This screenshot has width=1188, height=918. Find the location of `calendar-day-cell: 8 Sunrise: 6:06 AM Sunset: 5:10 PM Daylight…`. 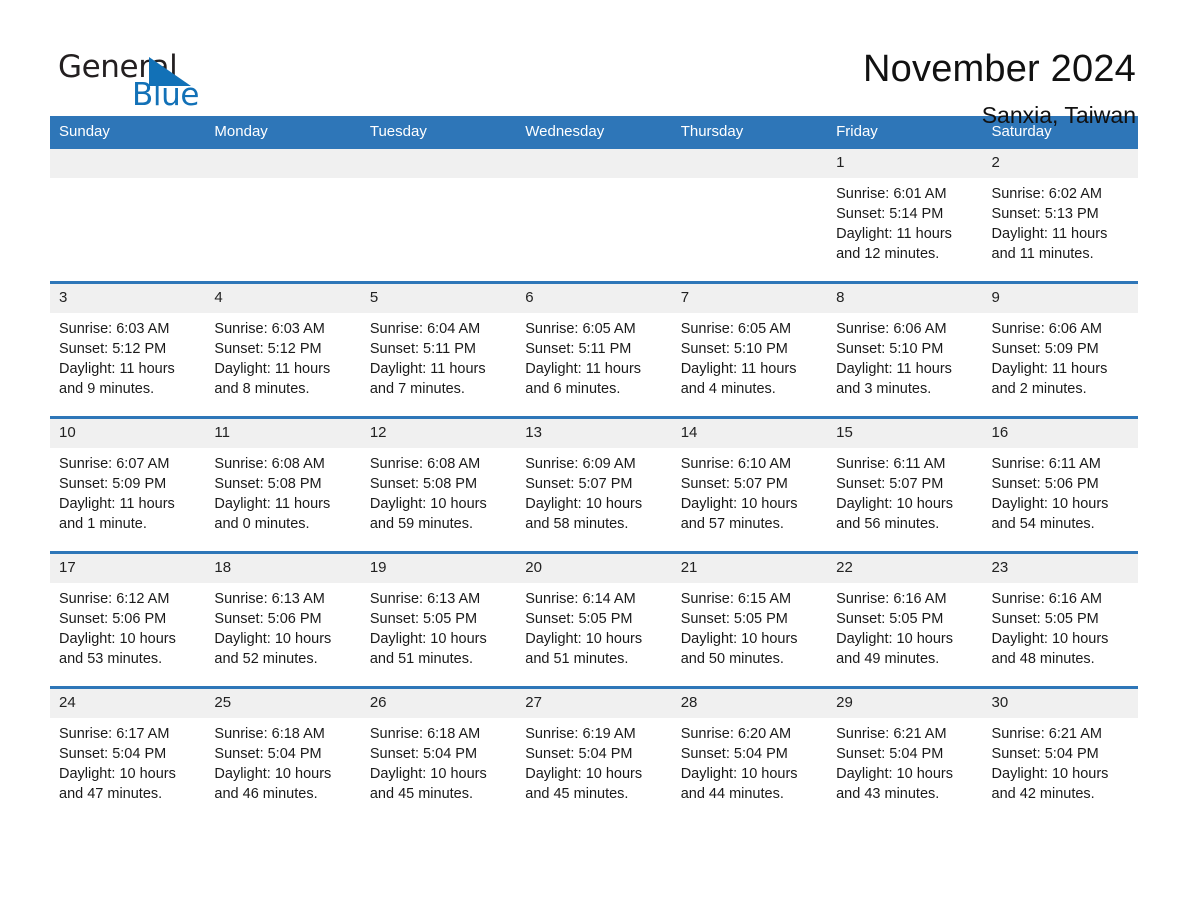

calendar-day-cell: 8 Sunrise: 6:06 AM Sunset: 5:10 PM Daylight… is located at coordinates (905, 349).